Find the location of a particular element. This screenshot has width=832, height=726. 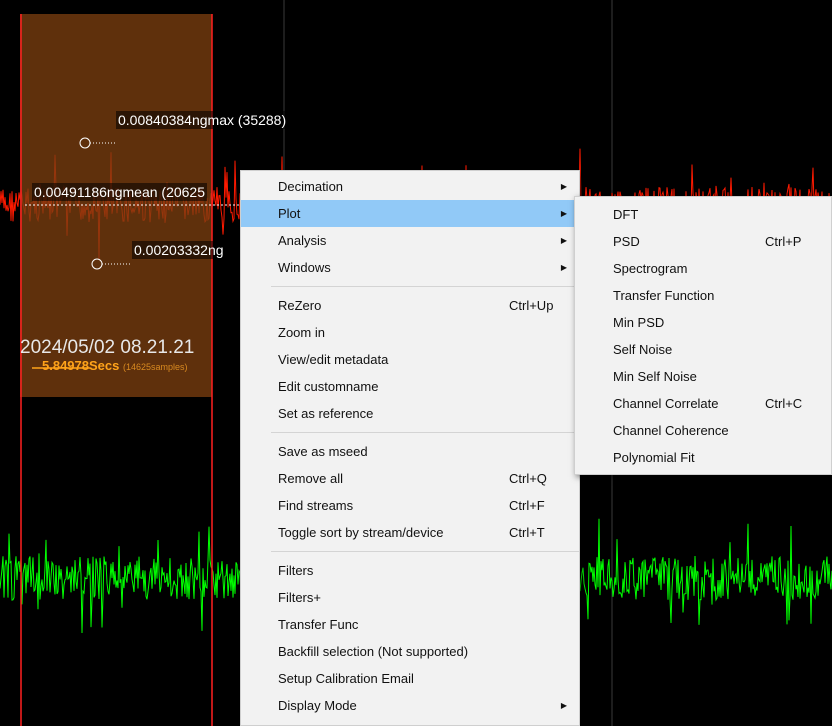

menu-item-label: Filters+ is located at coordinates (299, 597).